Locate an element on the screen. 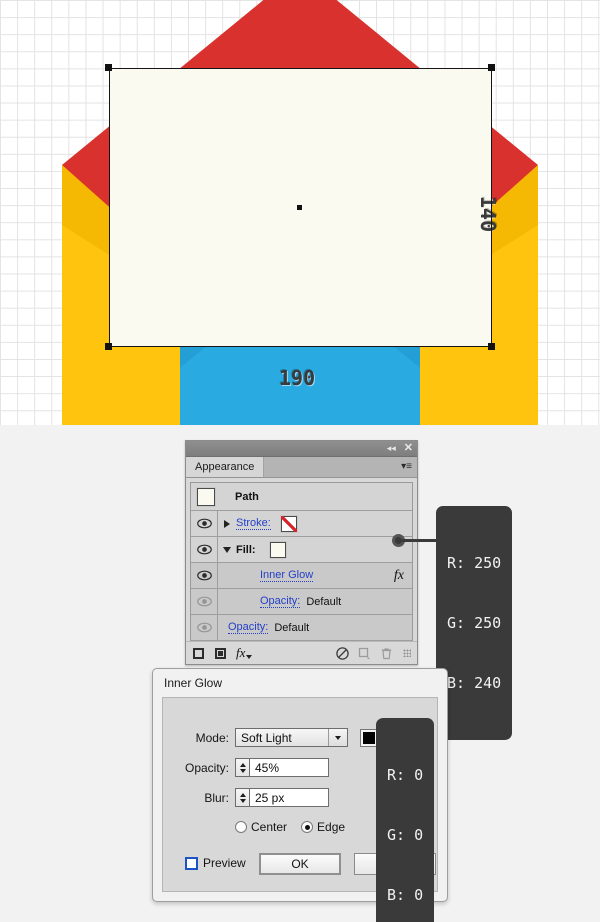  panel-tab-row: Appearance ▾≡ is located at coordinates (301, 467).